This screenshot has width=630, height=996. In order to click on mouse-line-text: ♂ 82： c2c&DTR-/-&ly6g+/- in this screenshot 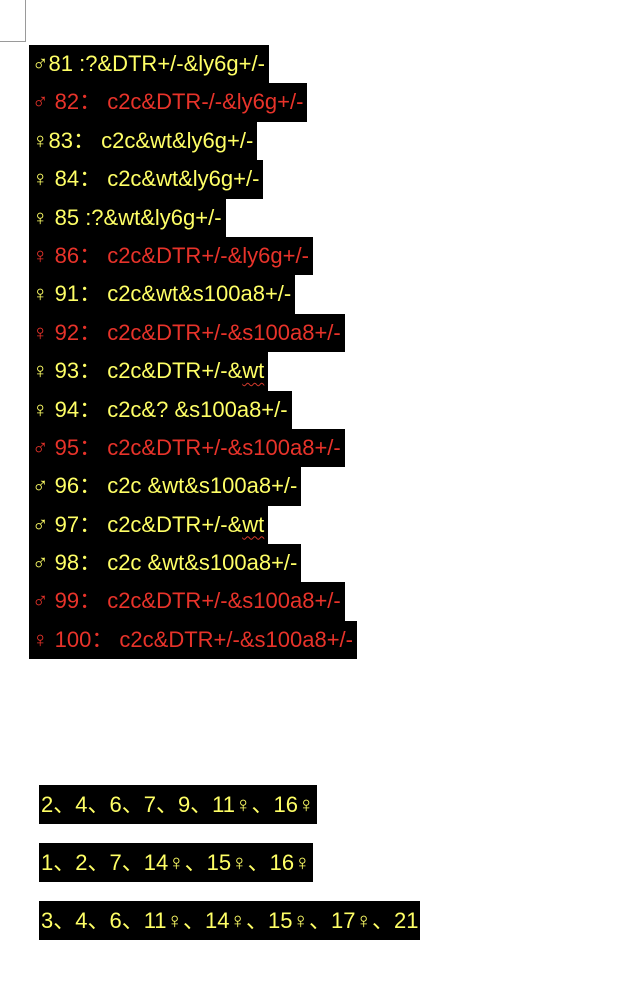, I will do `click(168, 102)`.